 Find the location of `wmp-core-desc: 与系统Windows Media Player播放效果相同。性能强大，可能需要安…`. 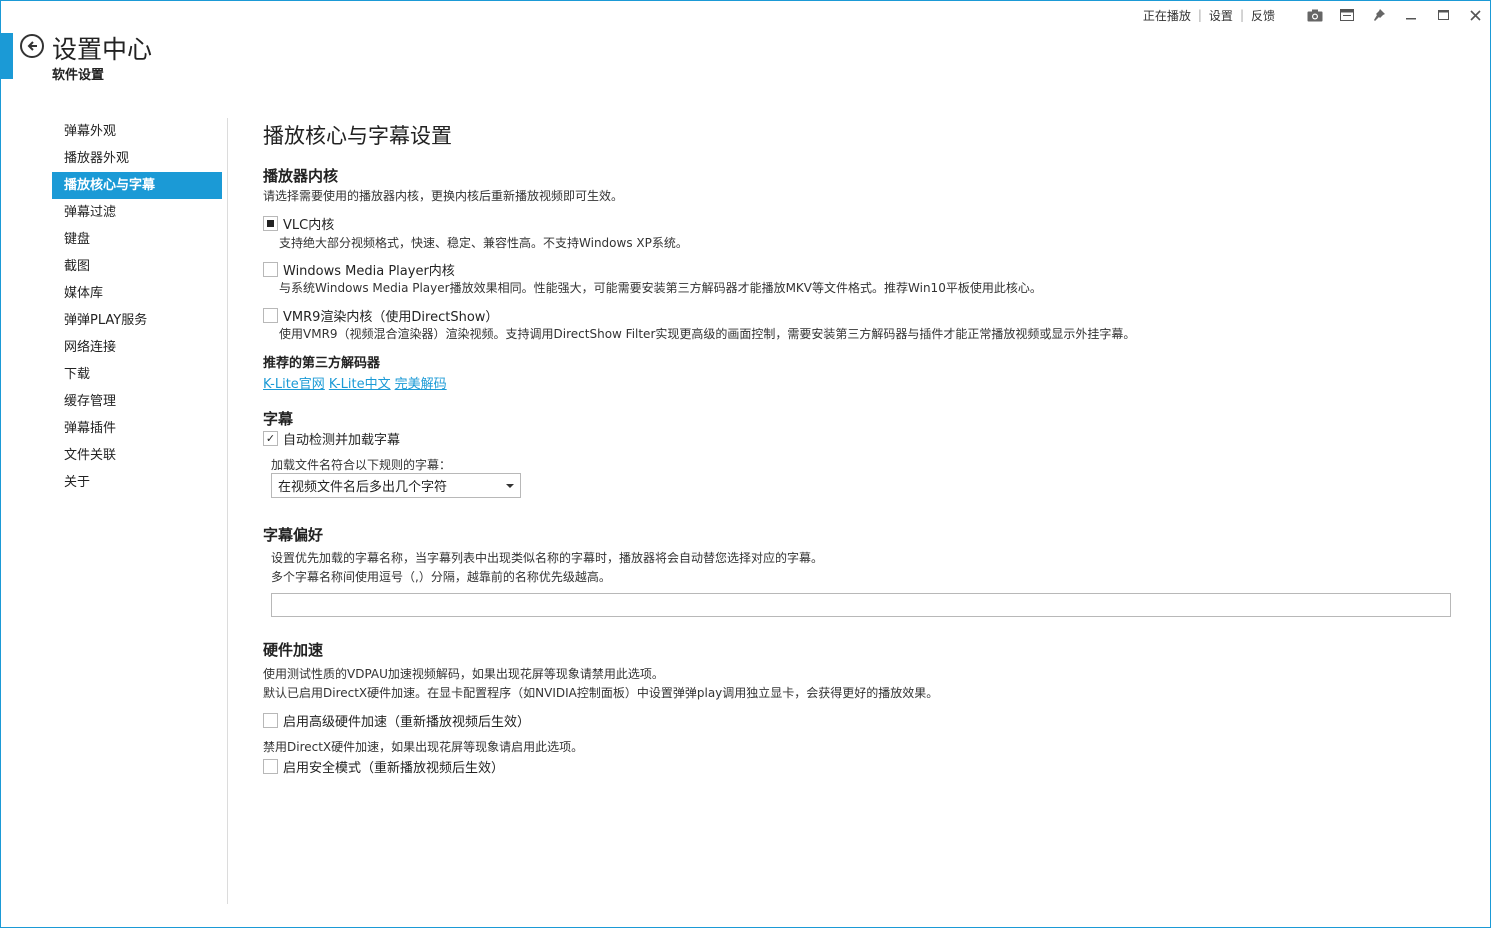

wmp-core-desc: 与系统Windows Media Player播放效果相同。性能强大，可能需要安… is located at coordinates (660, 288).